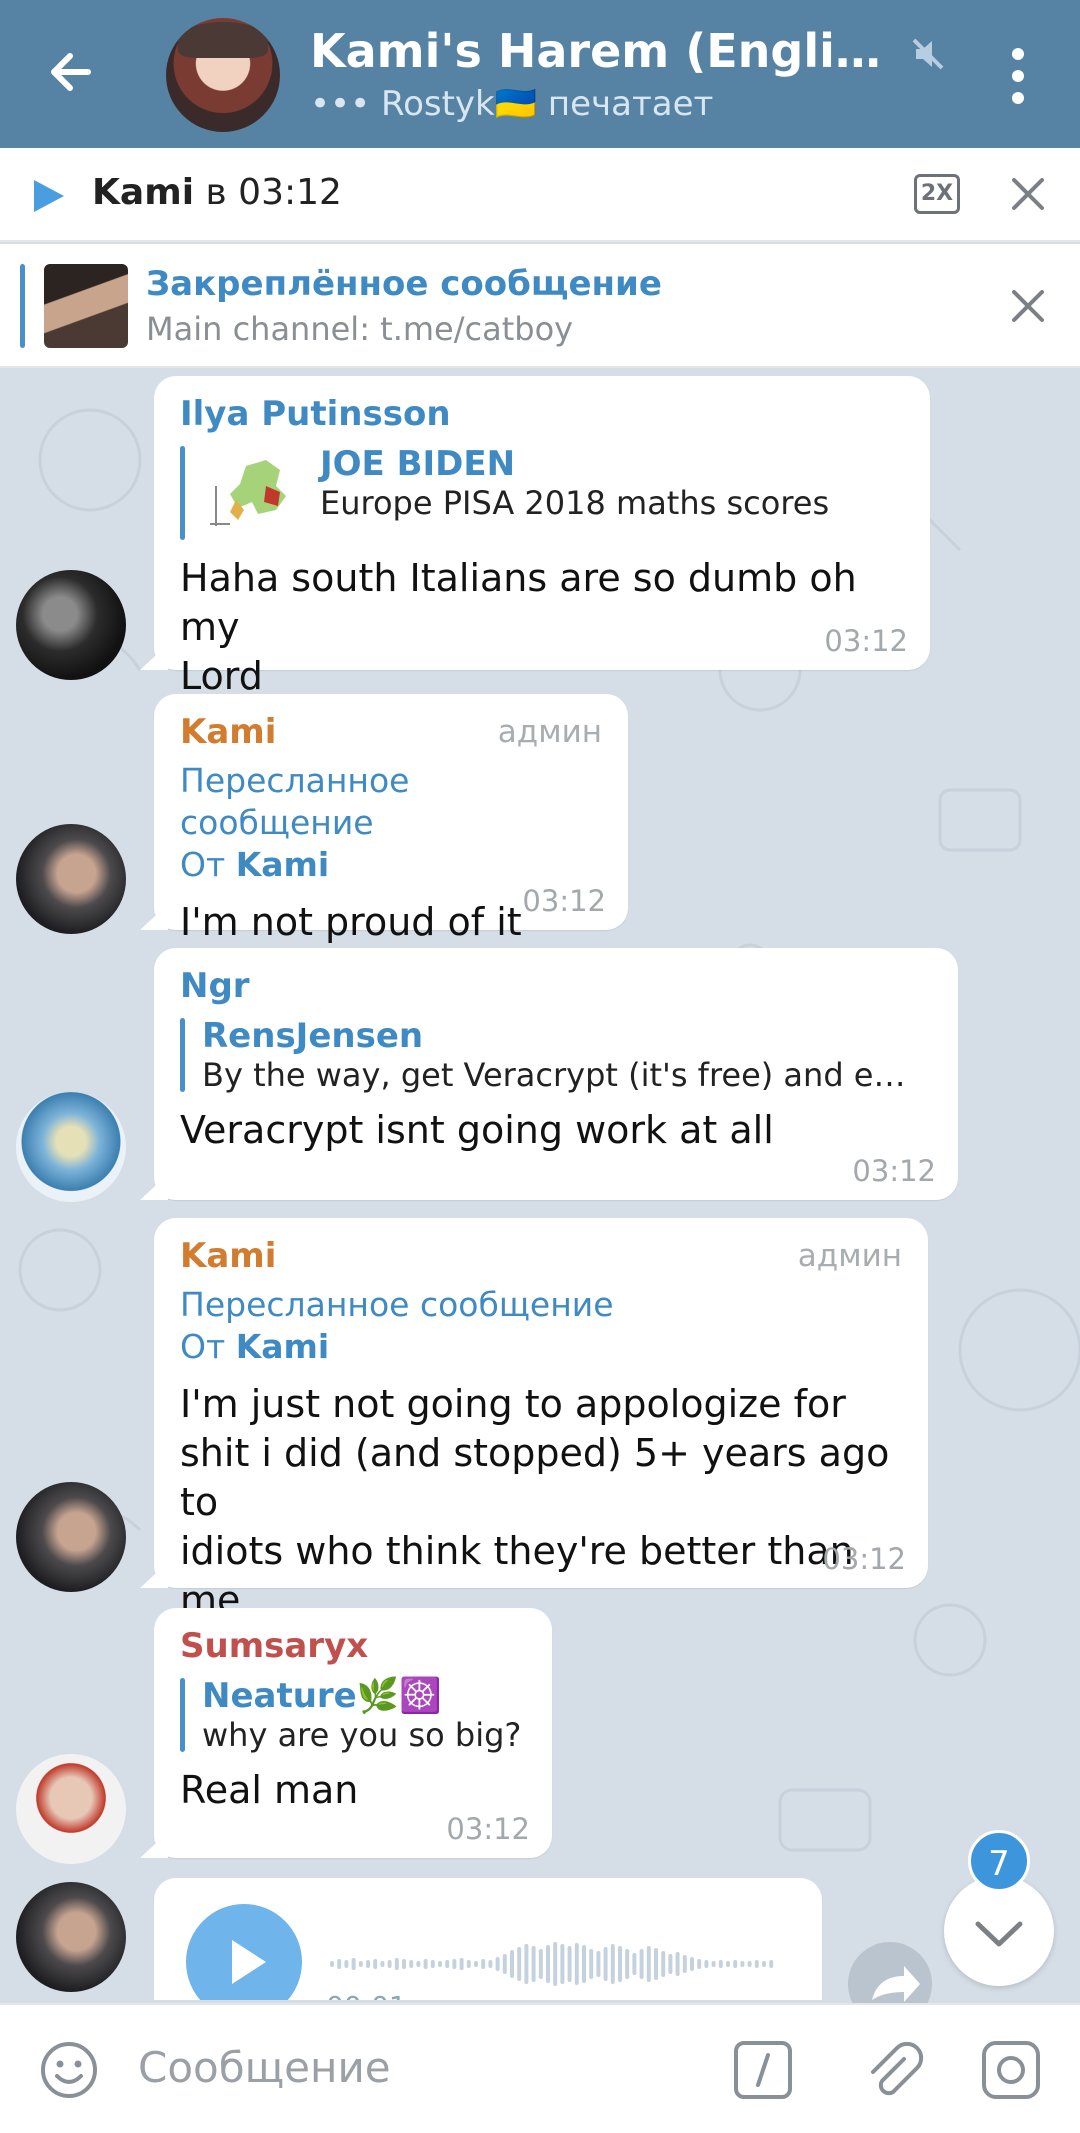 The width and height of the screenshot is (1080, 2133). Describe the element at coordinates (404, 284) in the screenshot. I see `pinned-label: Закреплённое сообщение` at that location.